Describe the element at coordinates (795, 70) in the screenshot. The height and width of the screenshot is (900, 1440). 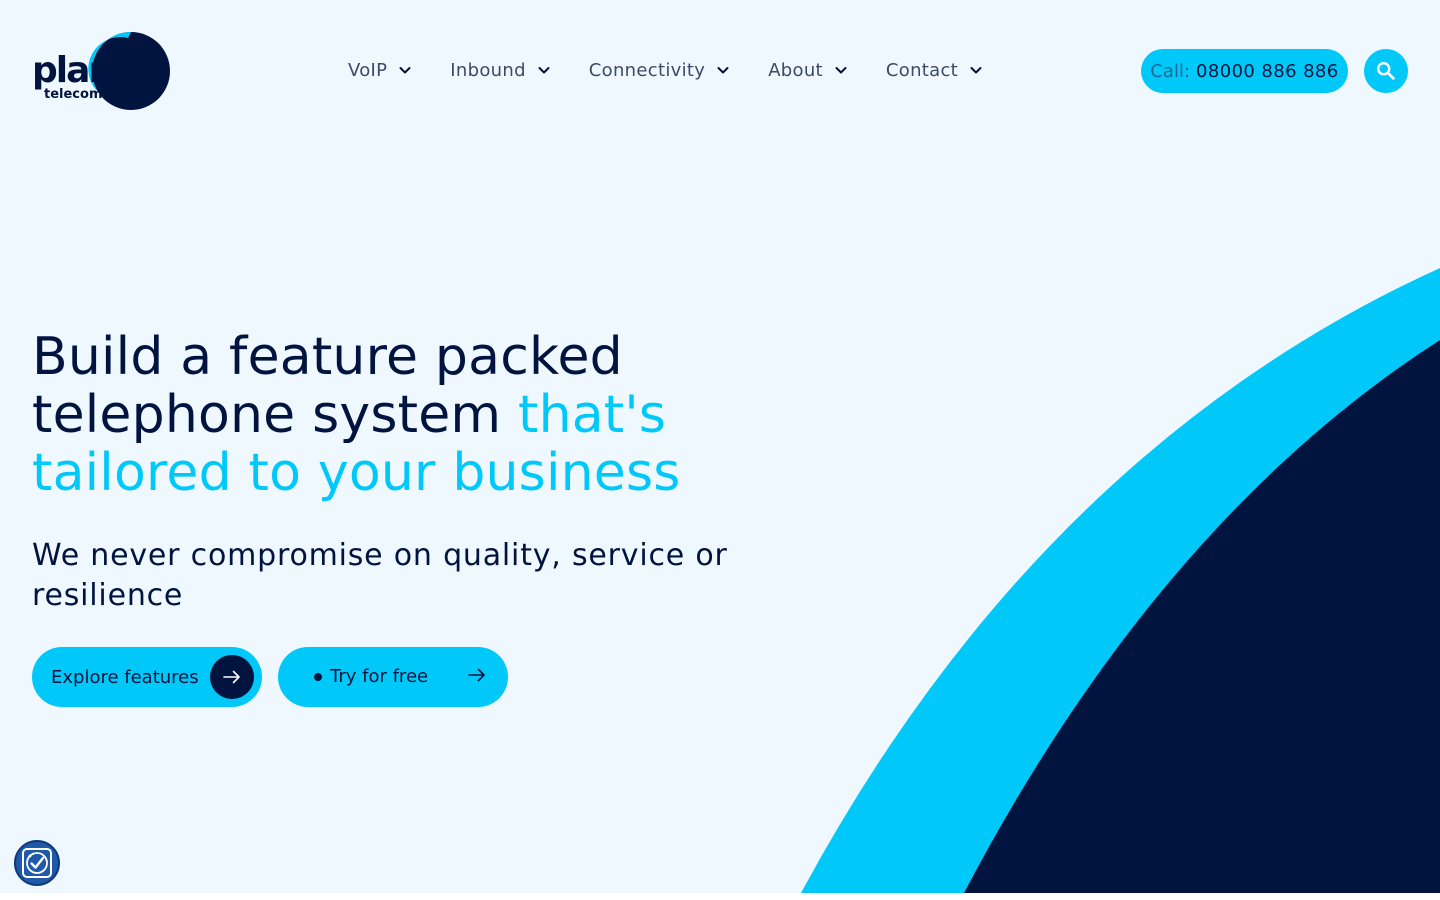
I see `nav-item-label: About` at that location.